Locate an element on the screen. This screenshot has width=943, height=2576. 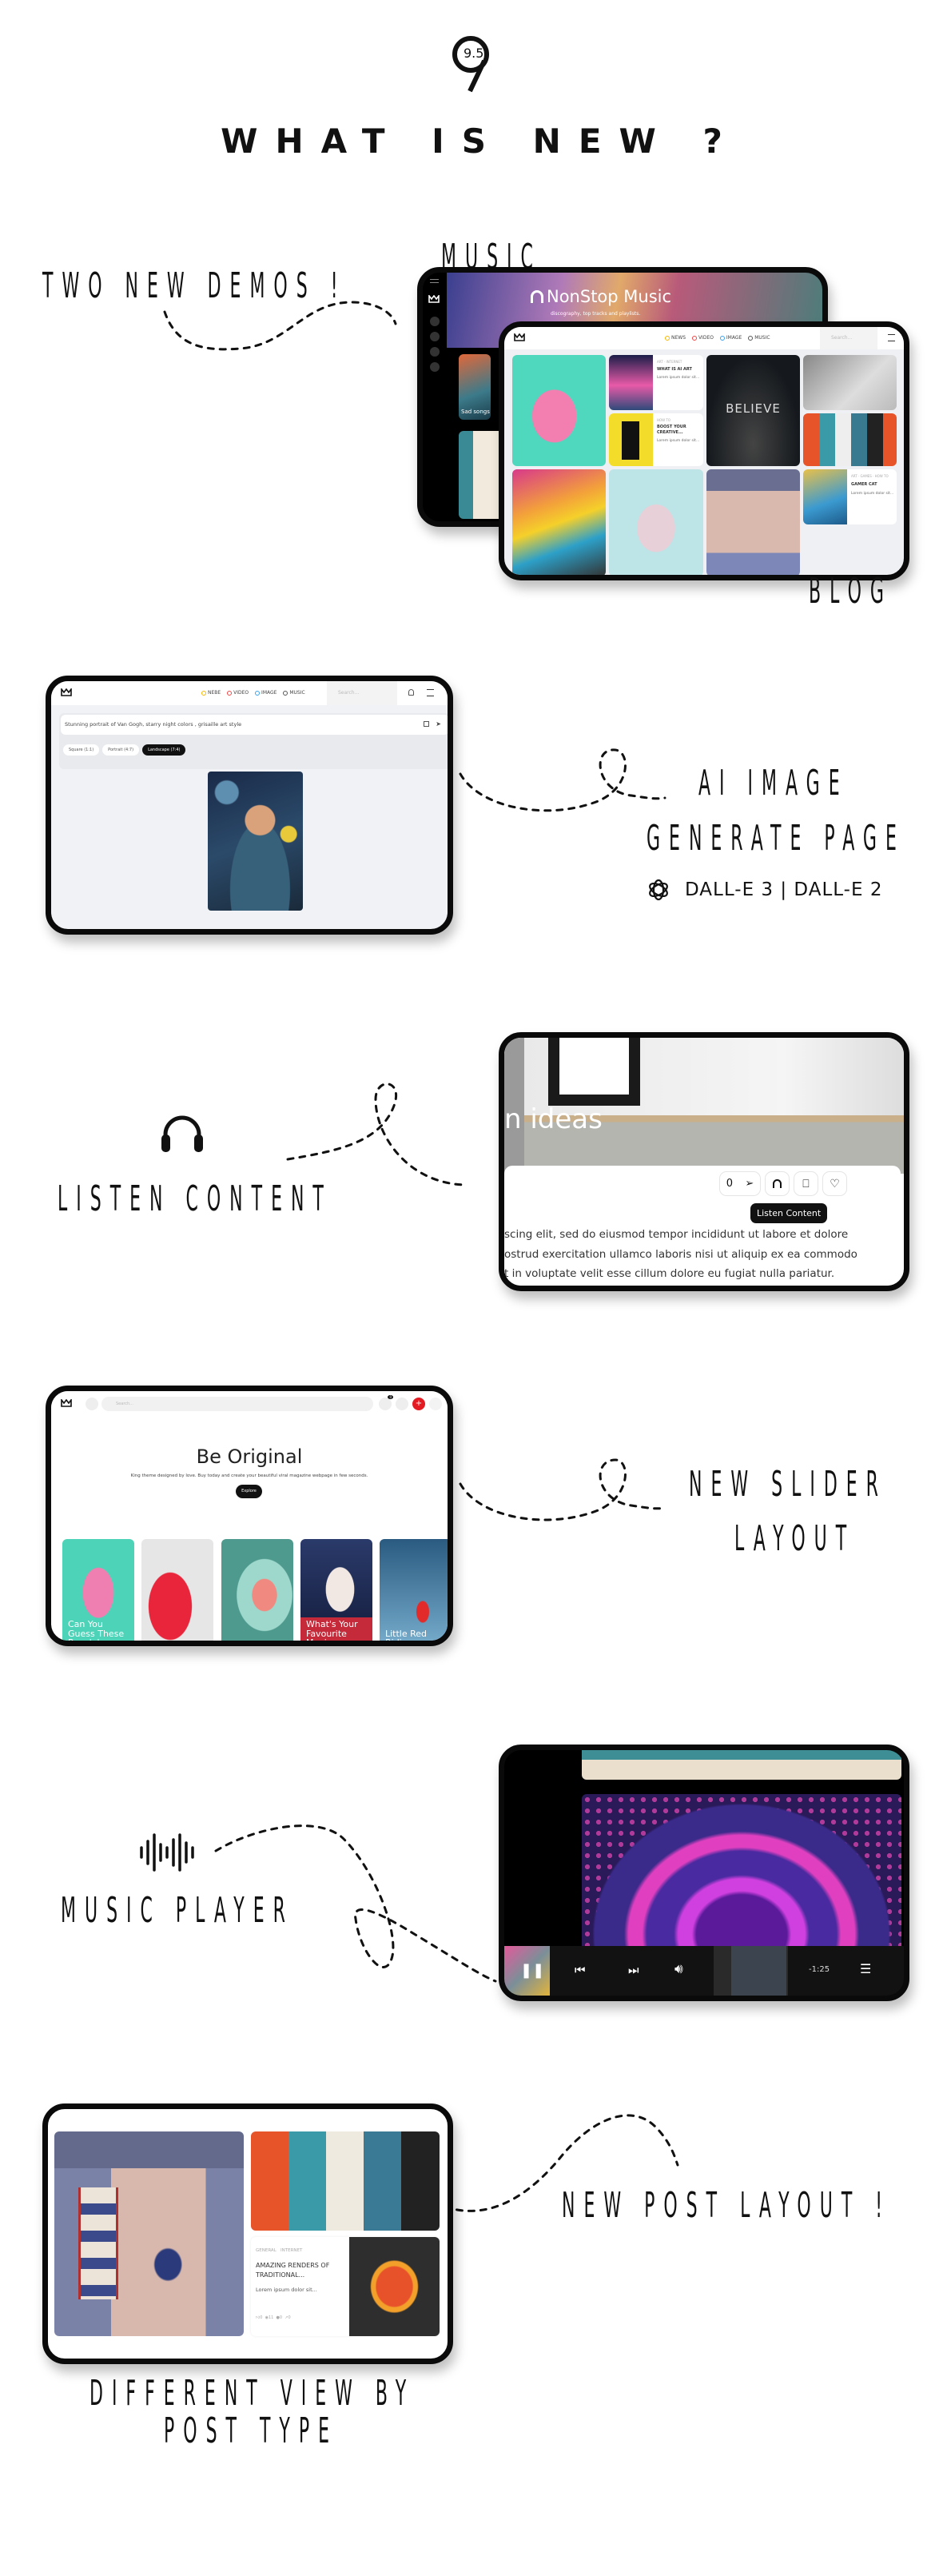
progress-track is located at coordinates (751, 1971).